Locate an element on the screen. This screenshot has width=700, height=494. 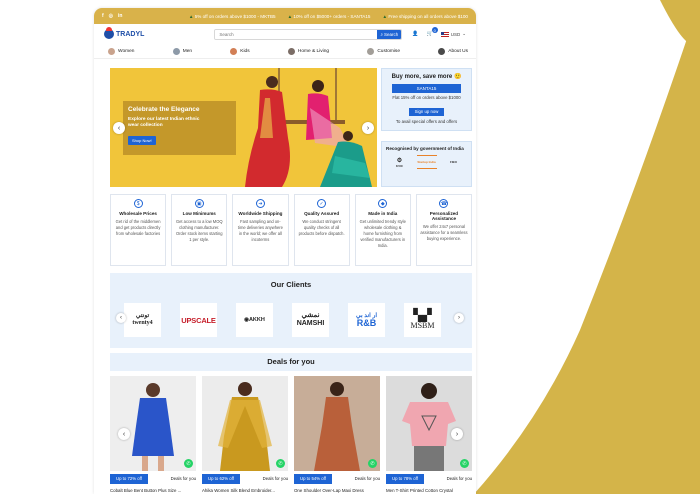
client-logo-twenty4: تونتي twenty4 is located at coordinates (142, 320).